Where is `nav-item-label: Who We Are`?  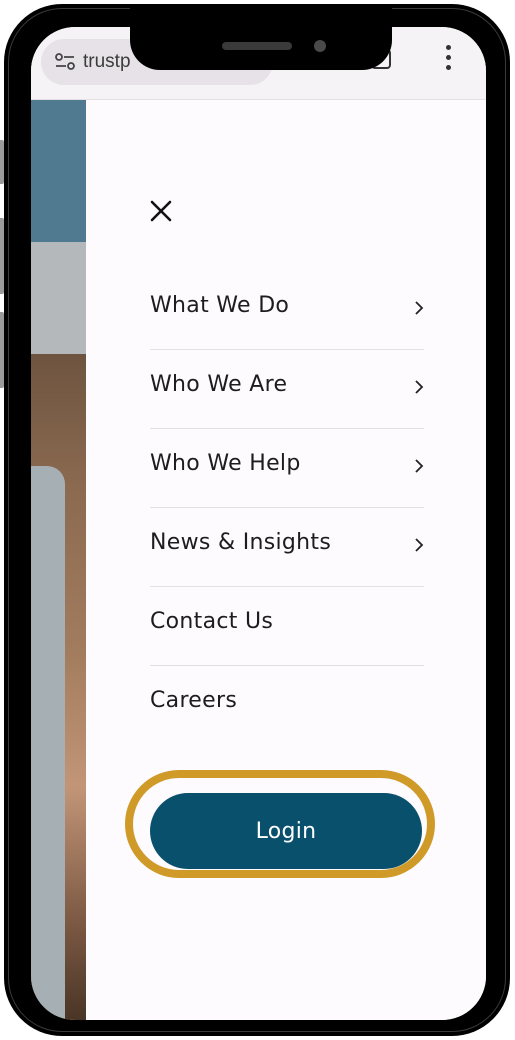
nav-item-label: Who We Are is located at coordinates (219, 384).